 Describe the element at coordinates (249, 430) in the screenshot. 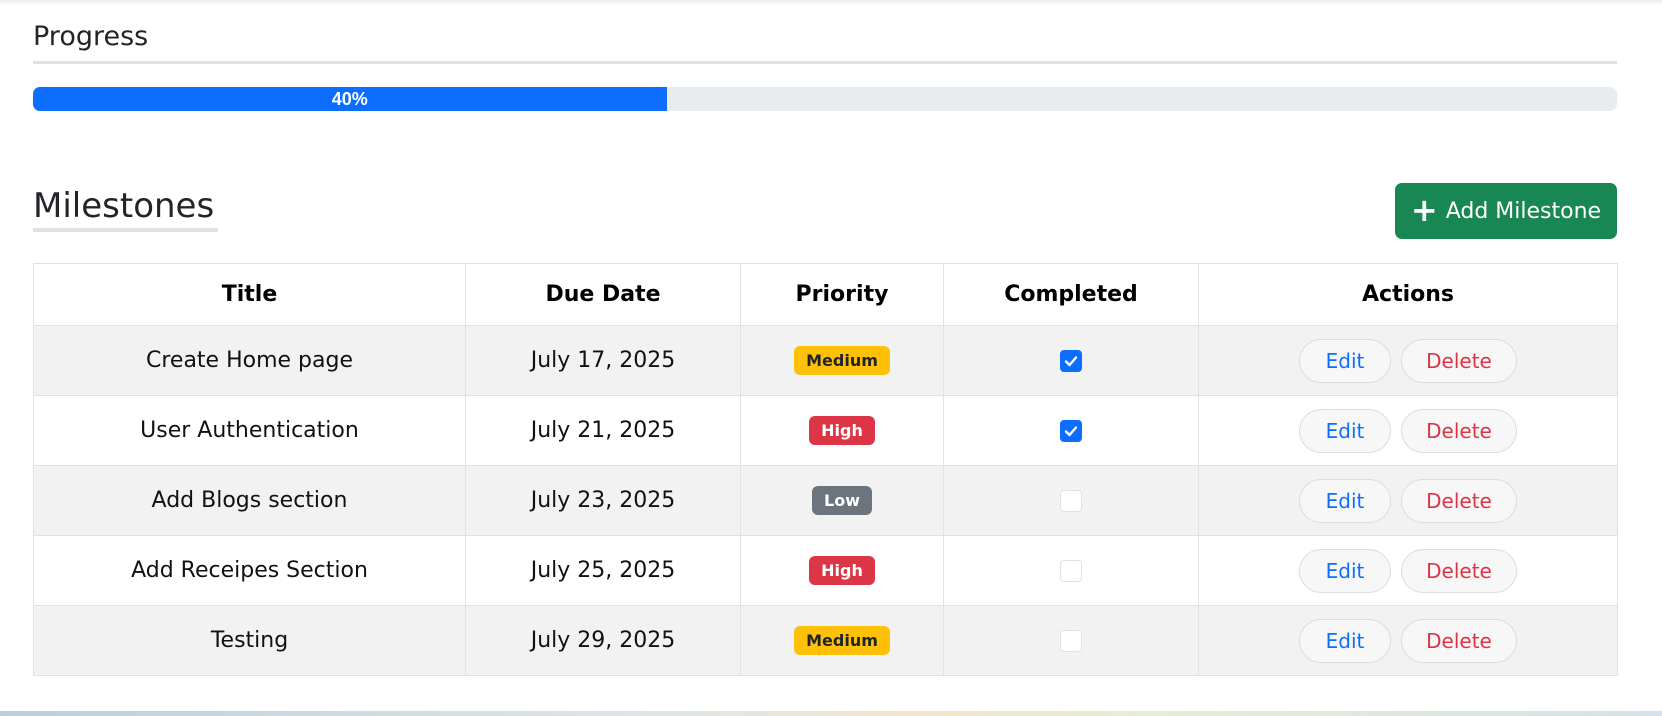

I see `milestone-title: User Authentication` at that location.